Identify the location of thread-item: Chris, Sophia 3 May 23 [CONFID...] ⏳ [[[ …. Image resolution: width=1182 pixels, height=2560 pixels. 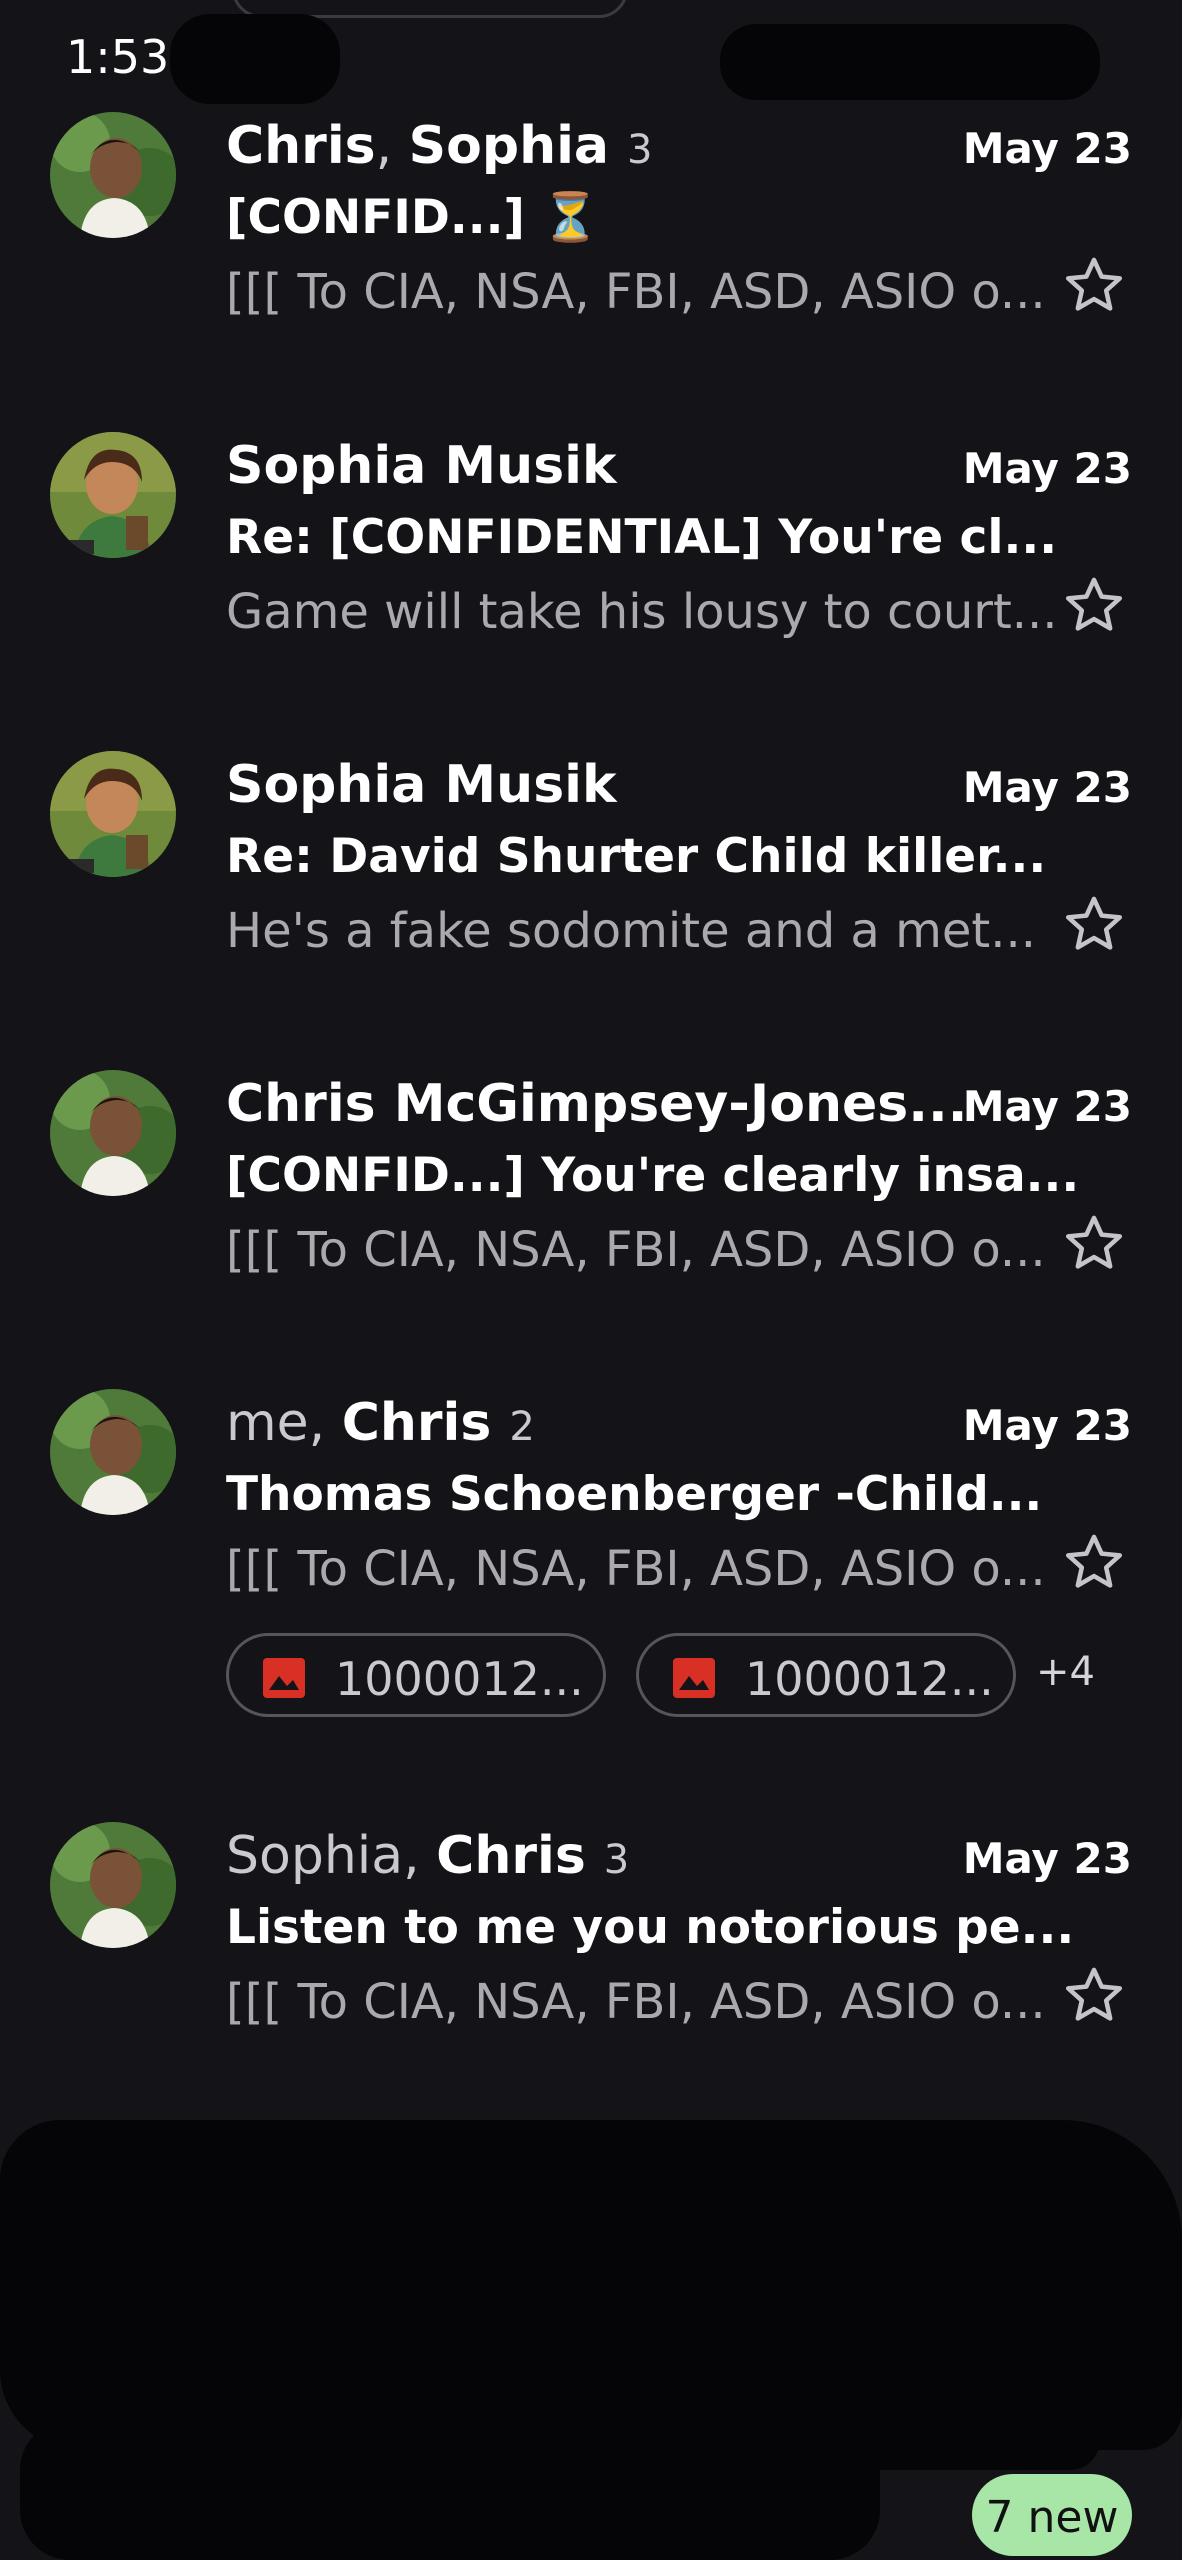
(591, 262).